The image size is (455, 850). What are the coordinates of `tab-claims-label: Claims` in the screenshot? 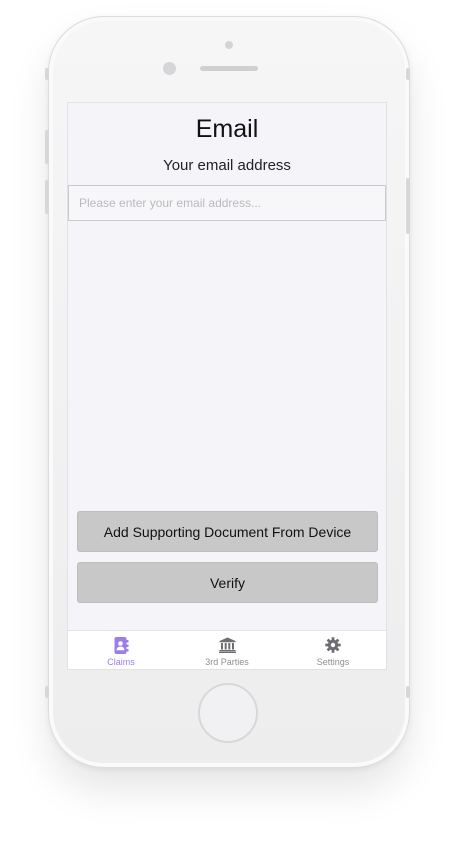 It's located at (121, 662).